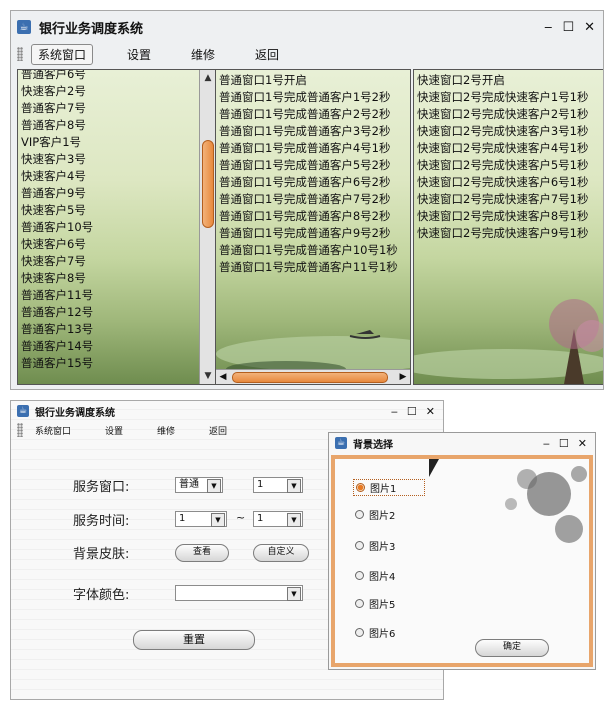  I want to click on customer-list-item: 普通客户14号, so click(109, 346).